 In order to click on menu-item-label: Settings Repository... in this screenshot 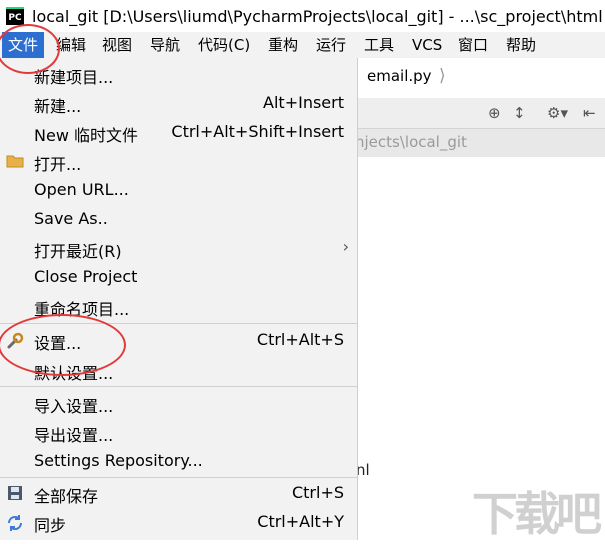, I will do `click(118, 460)`.